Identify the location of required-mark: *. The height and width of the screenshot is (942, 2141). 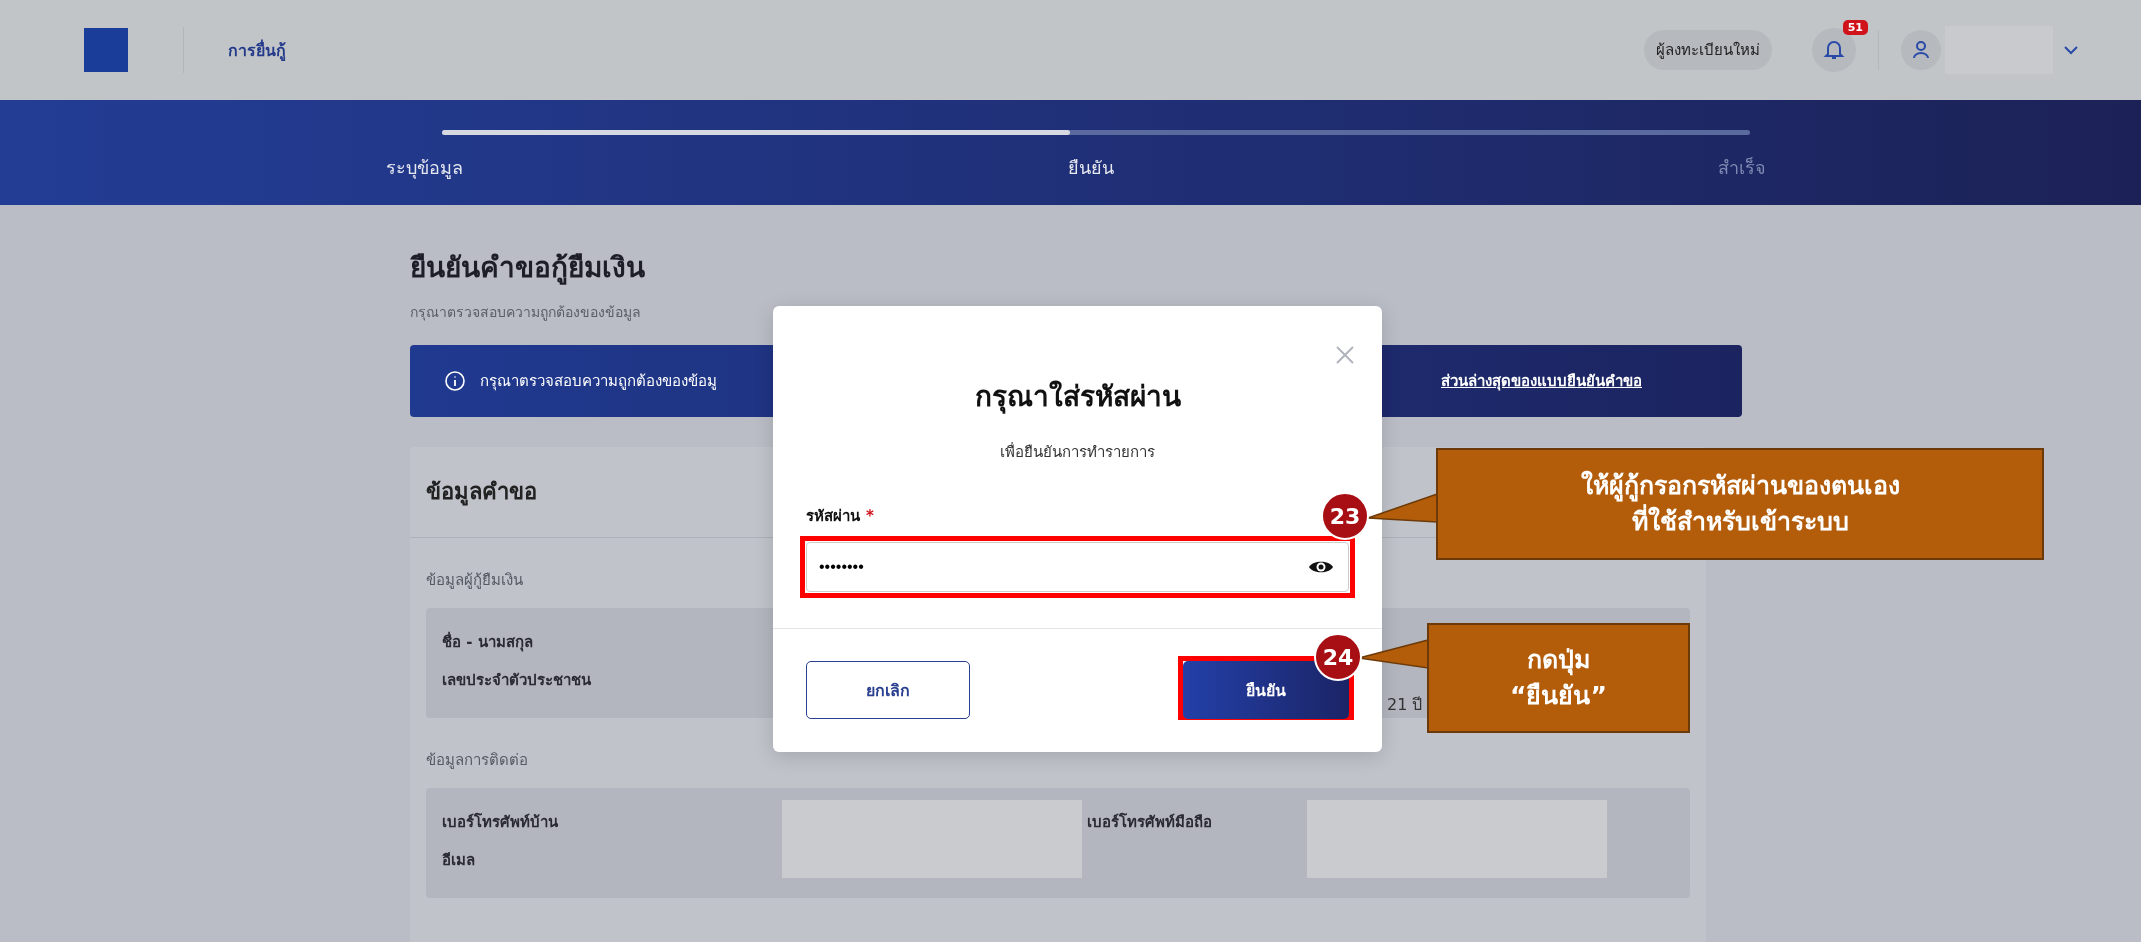
(870, 516).